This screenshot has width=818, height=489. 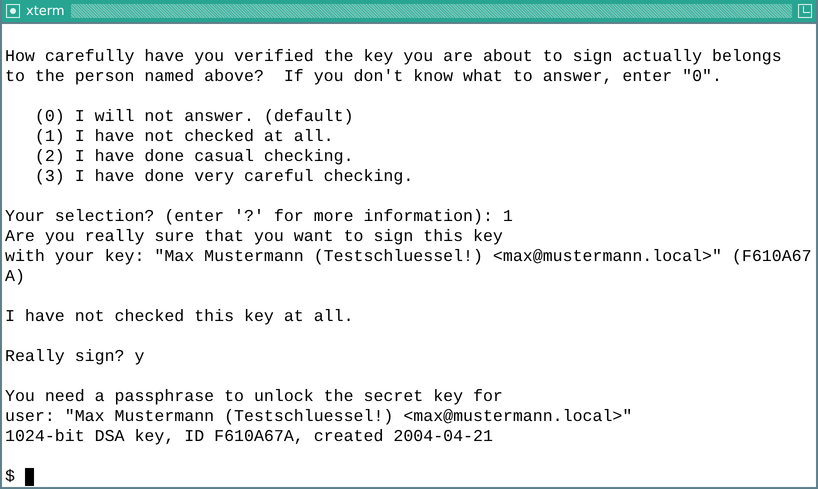 What do you see at coordinates (45, 11) in the screenshot?
I see `window-title: xterm` at bounding box center [45, 11].